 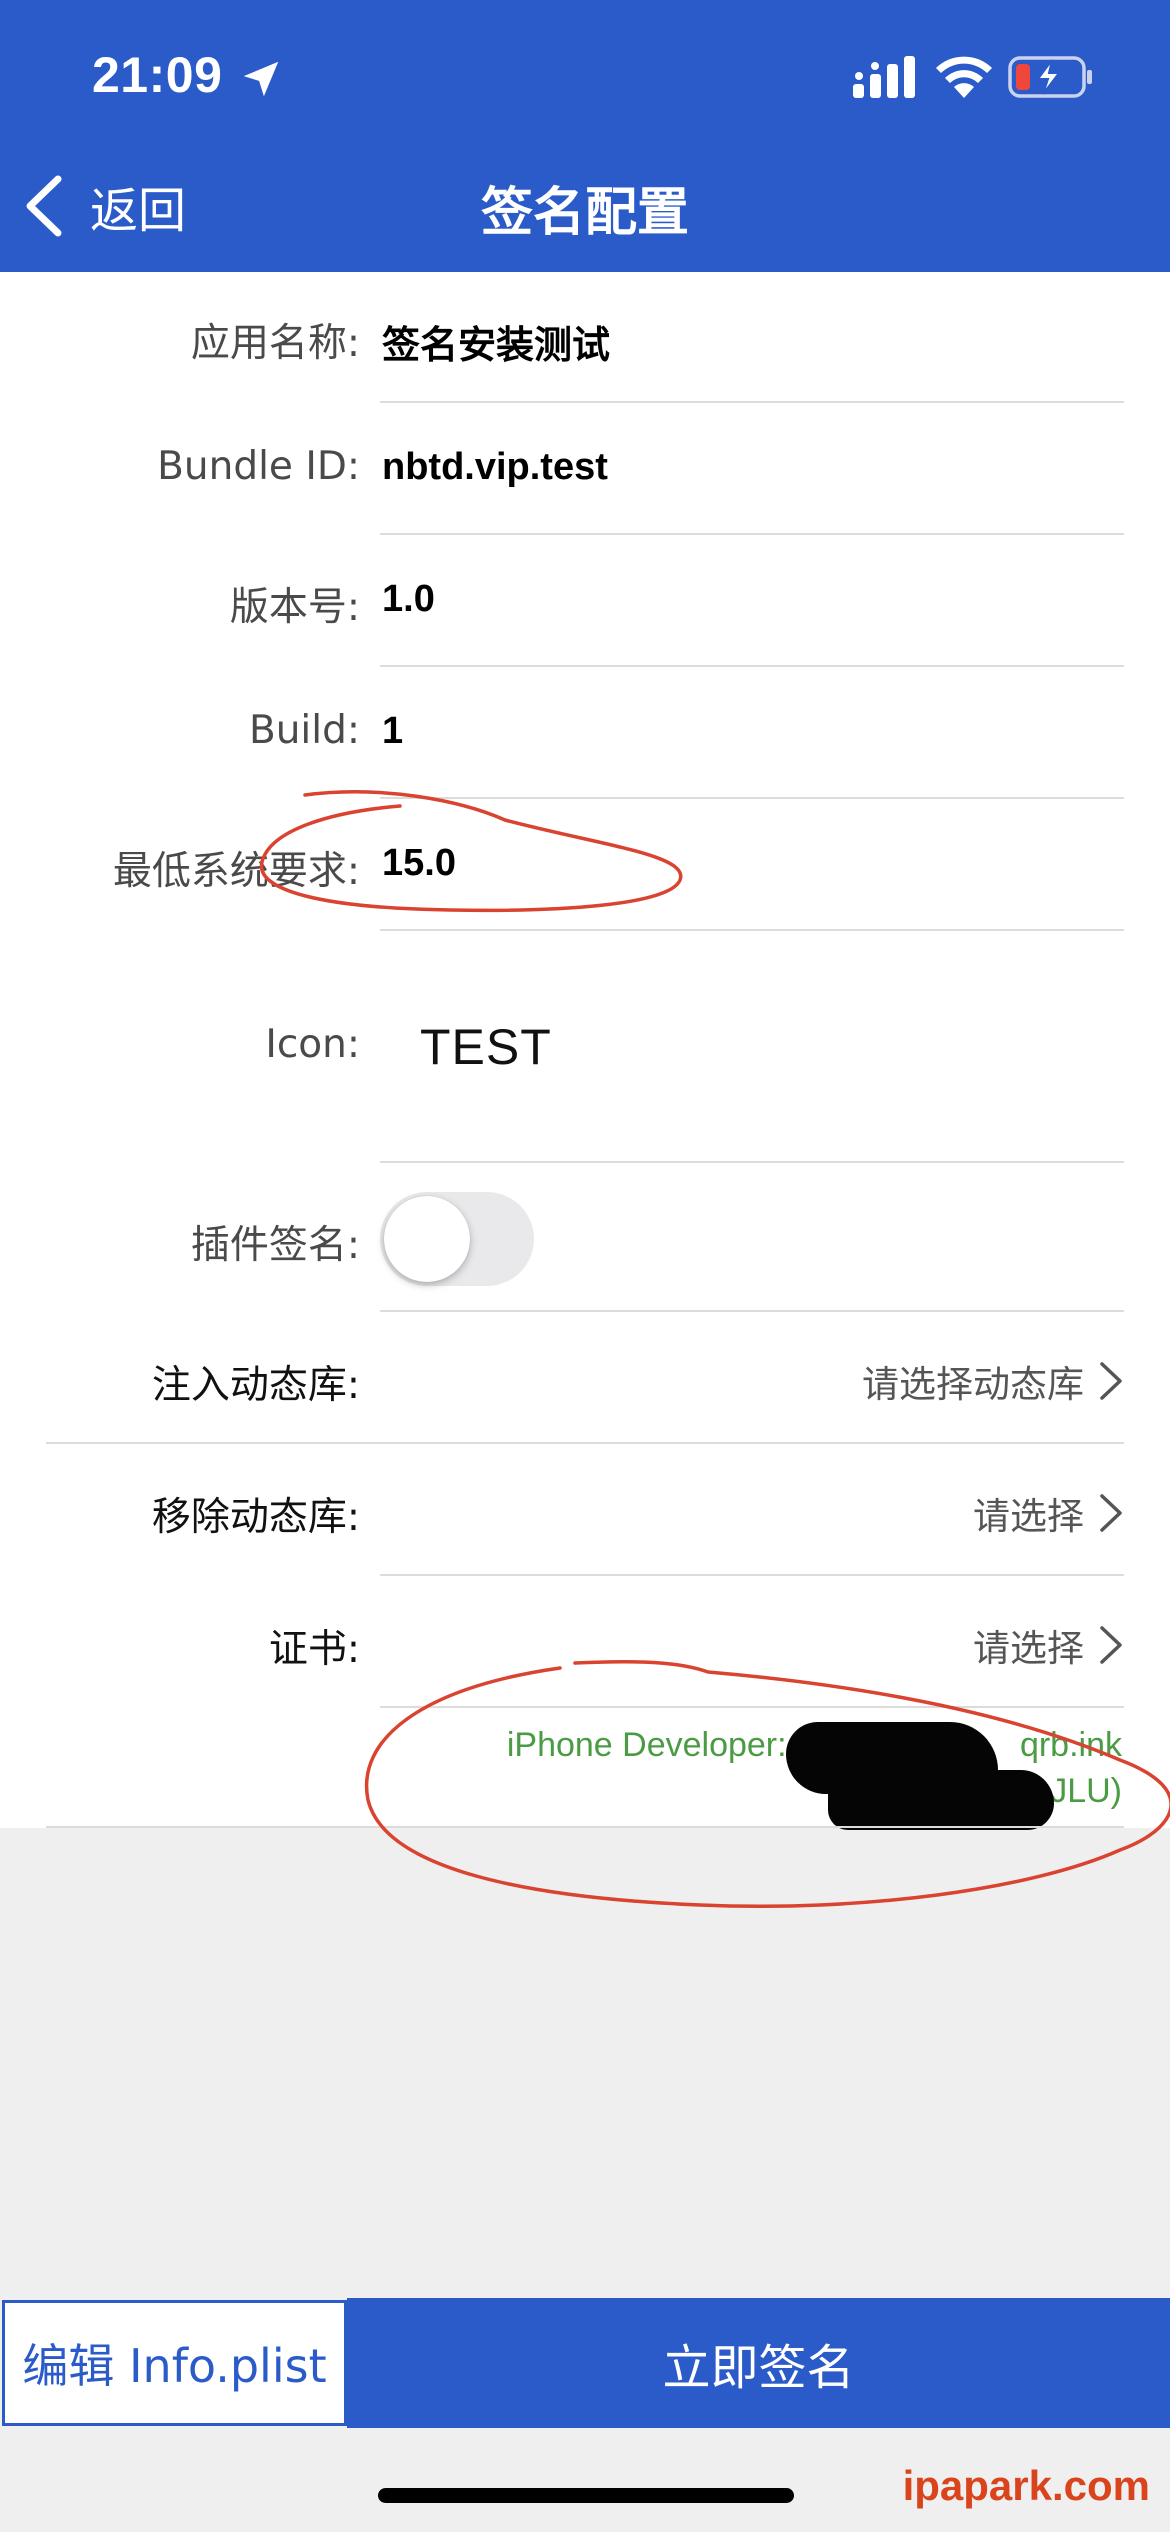 I want to click on remove-dylib-picker: 请选择, so click(x=1048, y=1513).